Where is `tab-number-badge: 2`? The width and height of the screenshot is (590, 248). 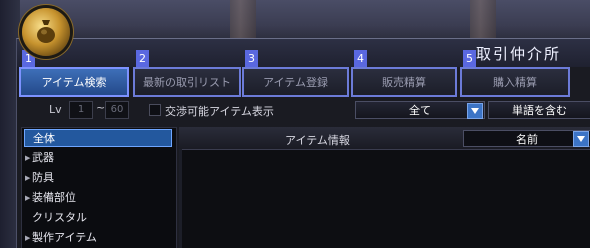 tab-number-badge: 2 is located at coordinates (142, 58).